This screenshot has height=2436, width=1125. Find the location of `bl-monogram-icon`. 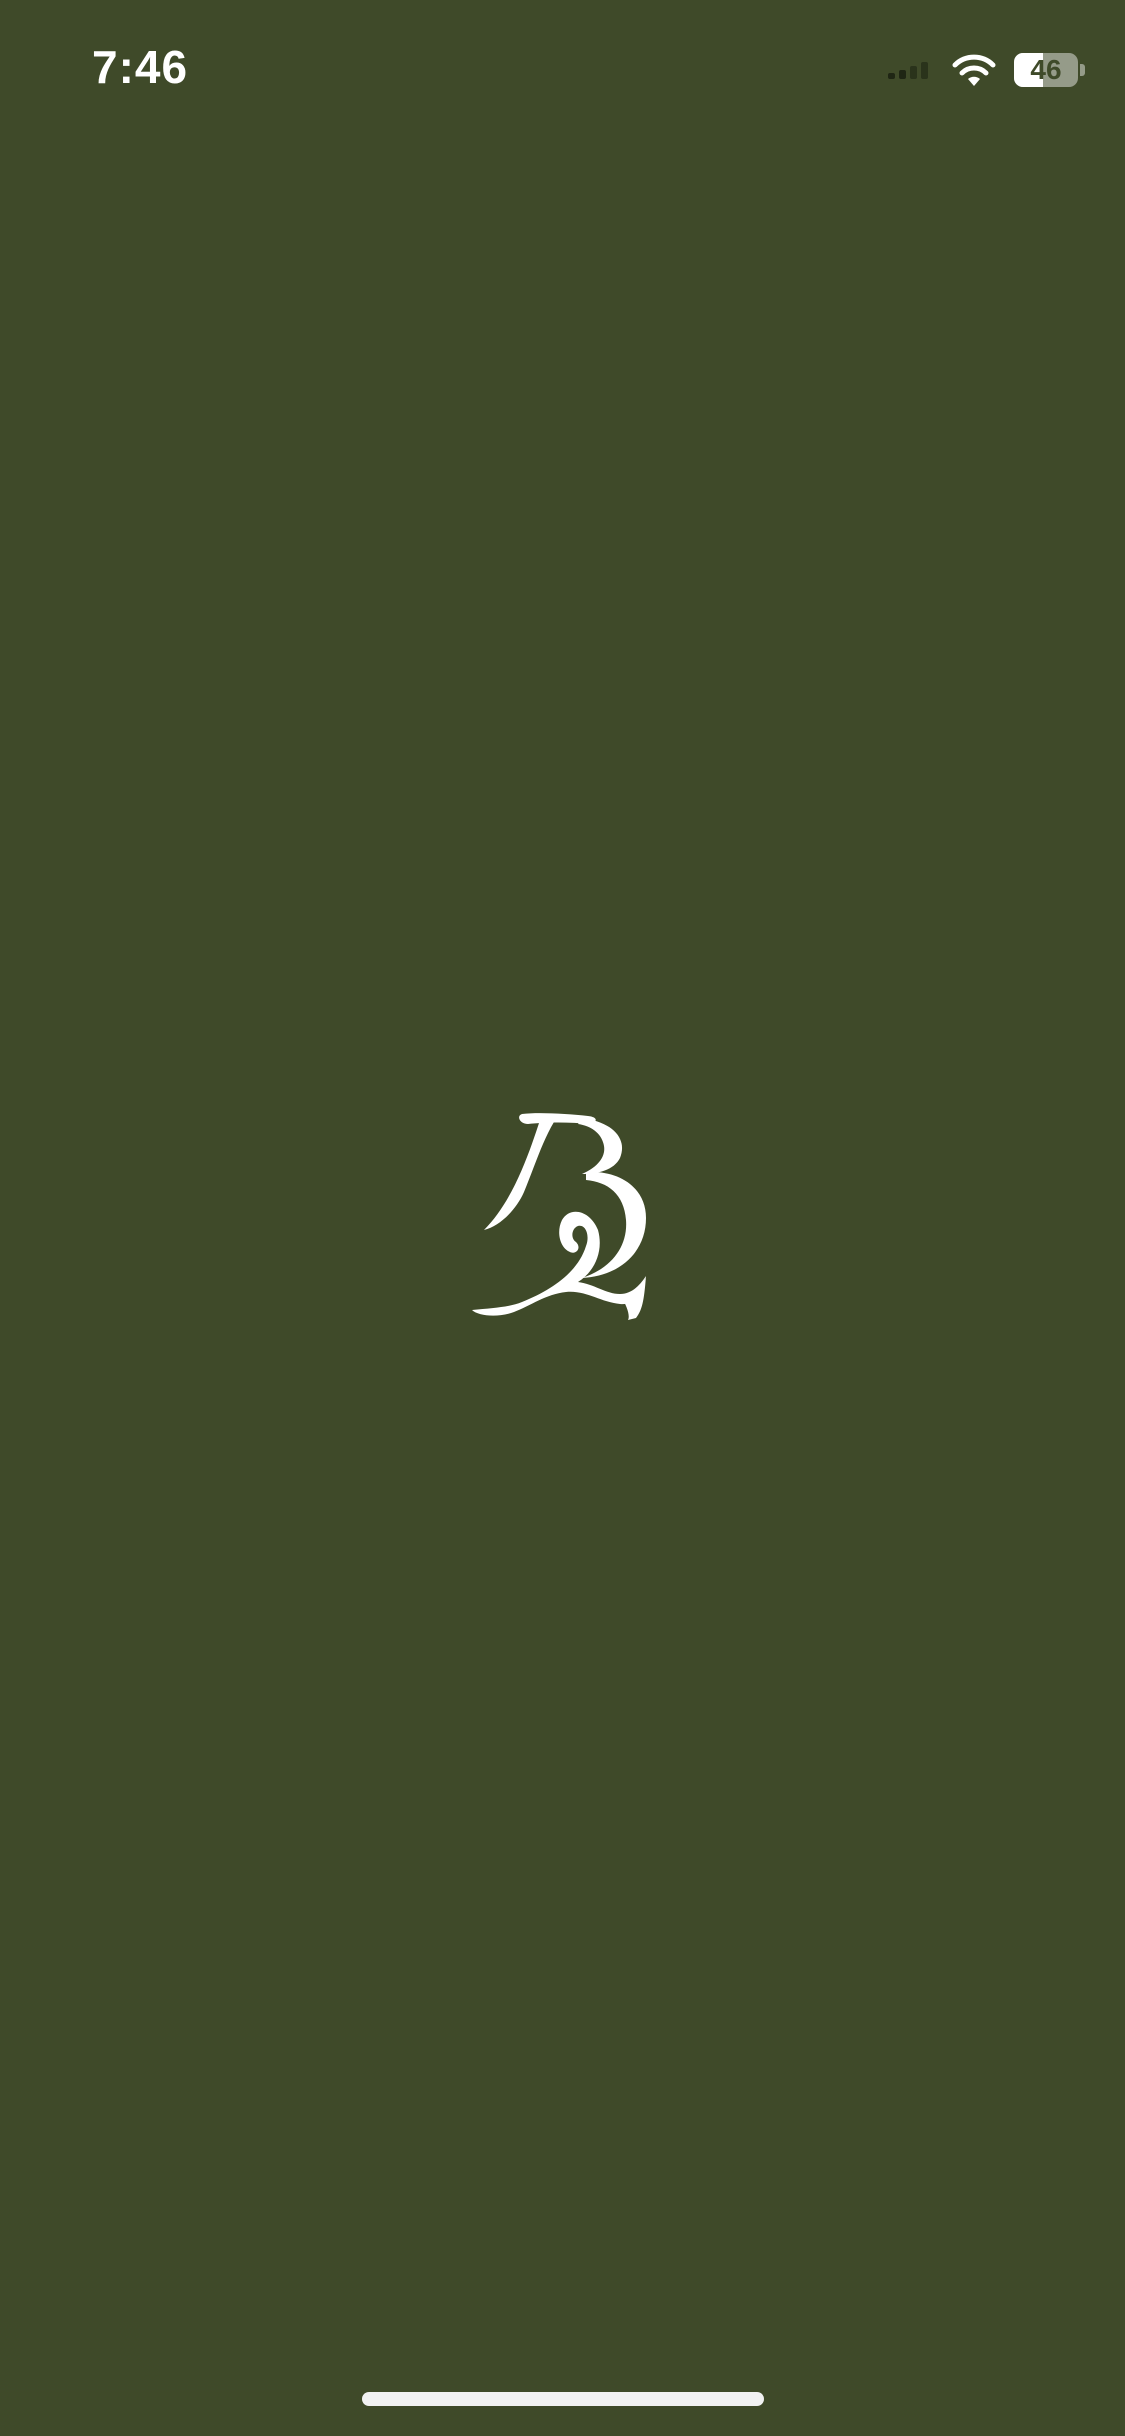

bl-monogram-icon is located at coordinates (559, 1216).